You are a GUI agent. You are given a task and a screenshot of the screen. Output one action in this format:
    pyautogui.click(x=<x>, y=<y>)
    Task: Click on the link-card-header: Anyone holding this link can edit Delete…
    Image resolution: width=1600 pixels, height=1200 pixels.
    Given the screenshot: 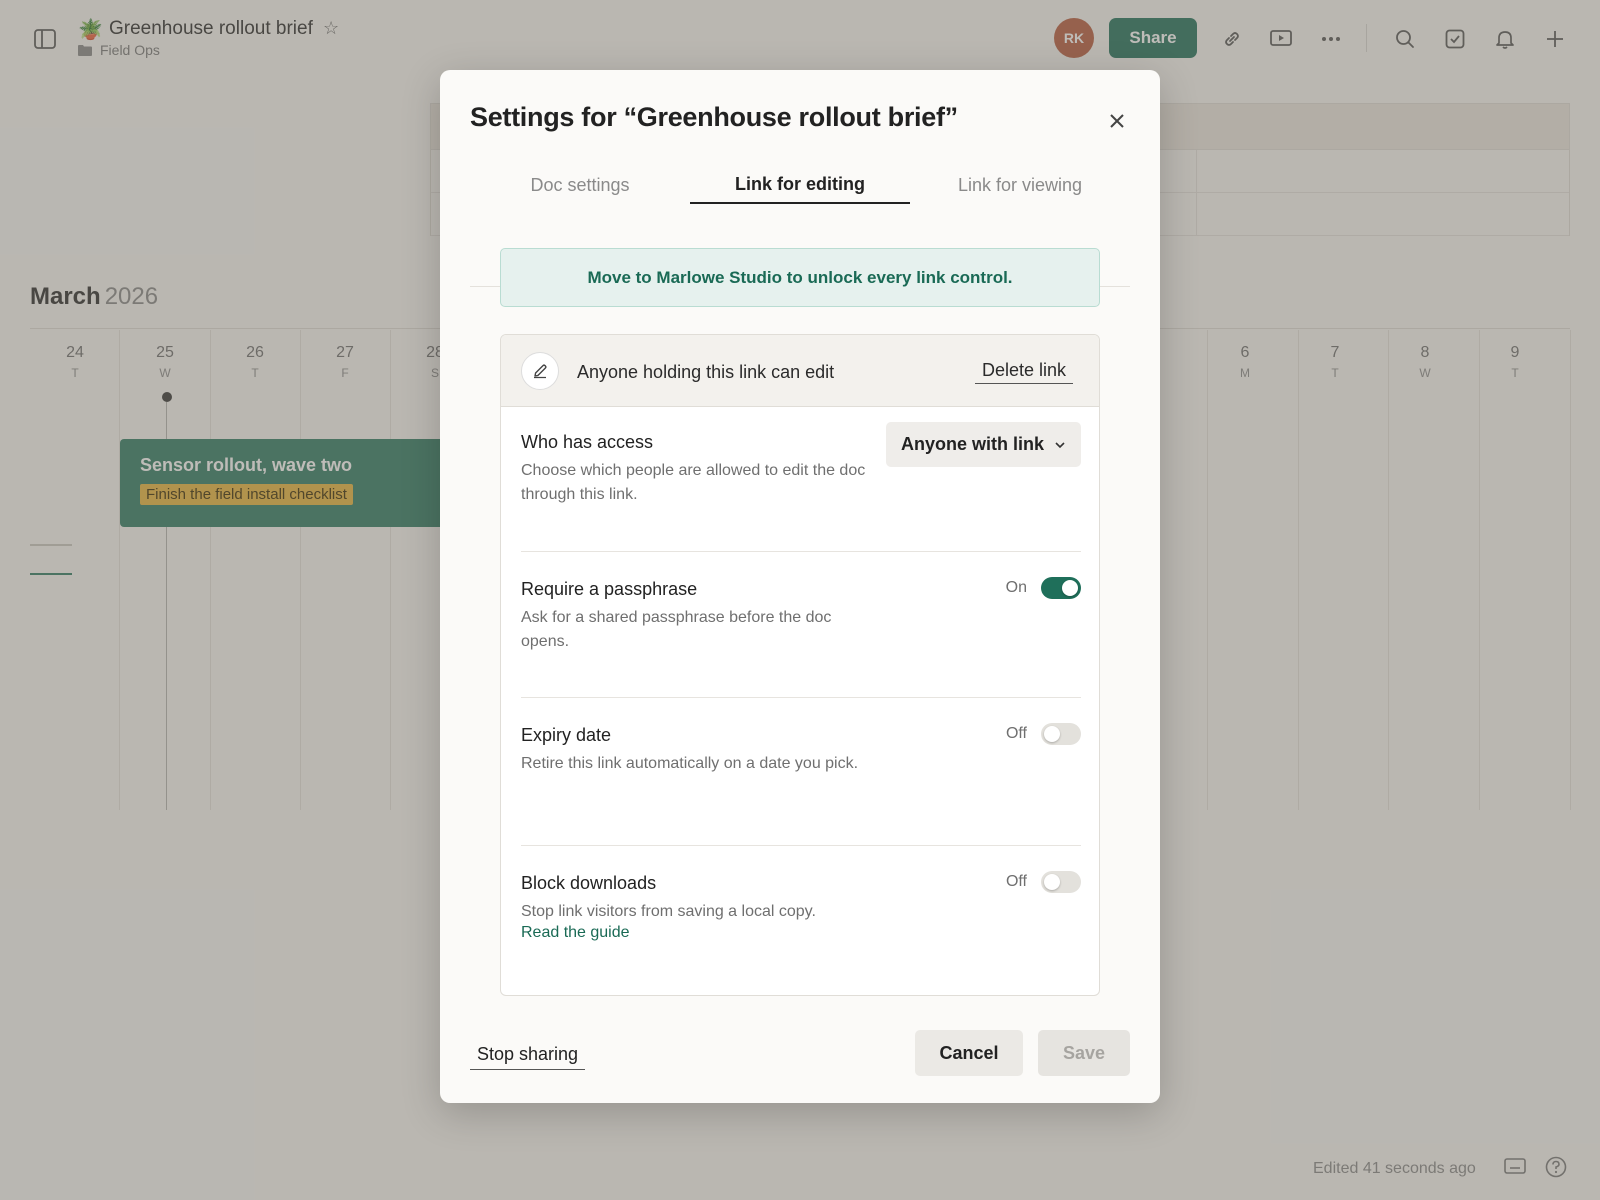 What is the action you would take?
    pyautogui.click(x=800, y=371)
    